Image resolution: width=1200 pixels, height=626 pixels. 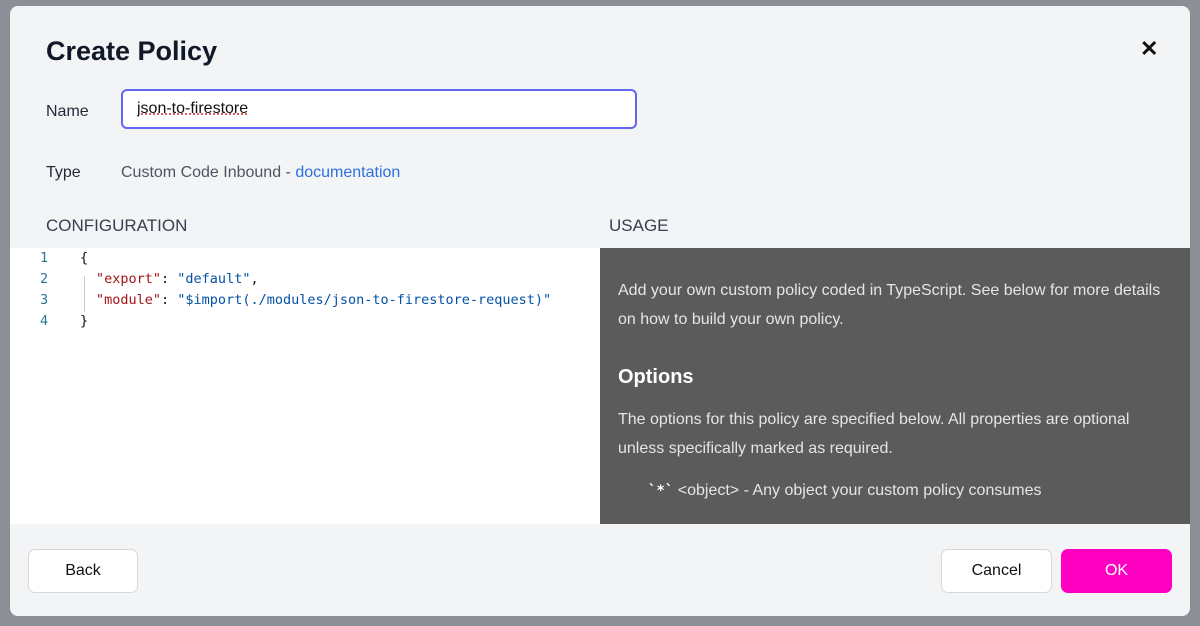 I want to click on dialog-title: Create Policy, so click(x=132, y=51).